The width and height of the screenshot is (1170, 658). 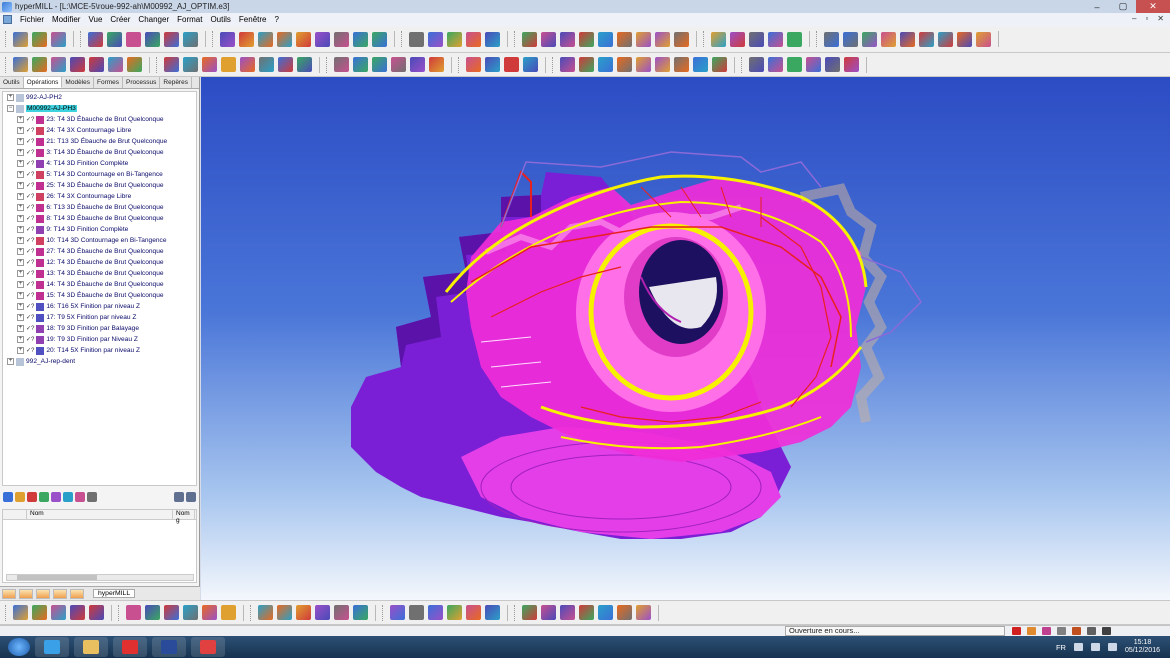 What do you see at coordinates (99, 339) in the screenshot?
I see `tree-operation: + ✓? 19: T9 3D Finition par Niveau Z` at bounding box center [99, 339].